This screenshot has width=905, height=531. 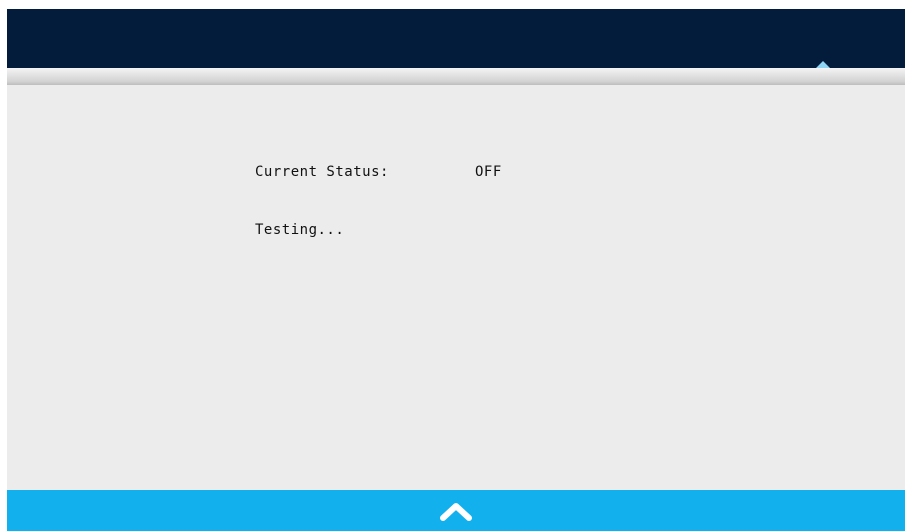 What do you see at coordinates (488, 172) in the screenshot?
I see `status-value: OFF` at bounding box center [488, 172].